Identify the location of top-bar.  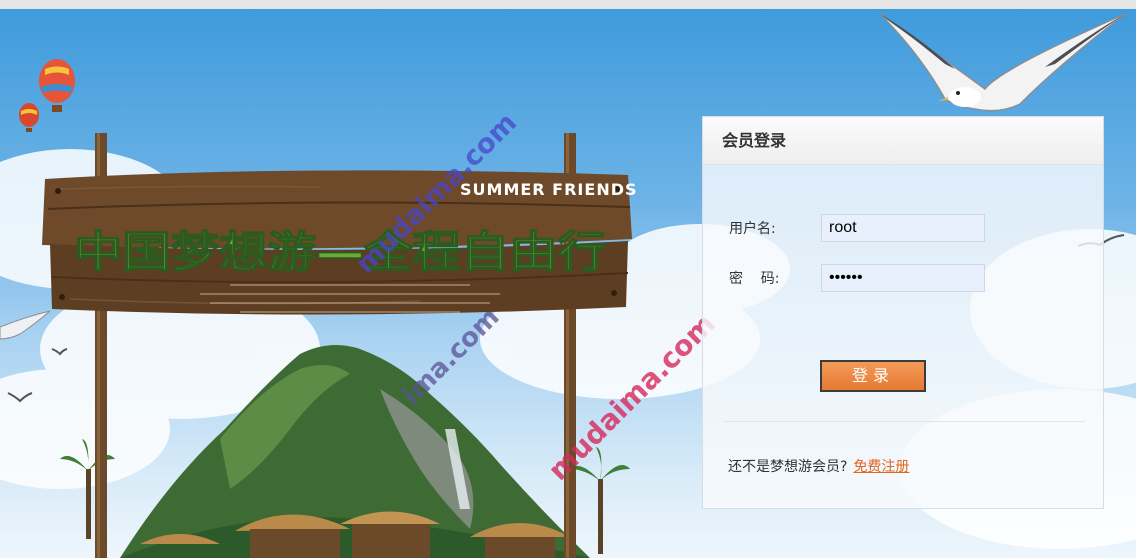
(568, 4).